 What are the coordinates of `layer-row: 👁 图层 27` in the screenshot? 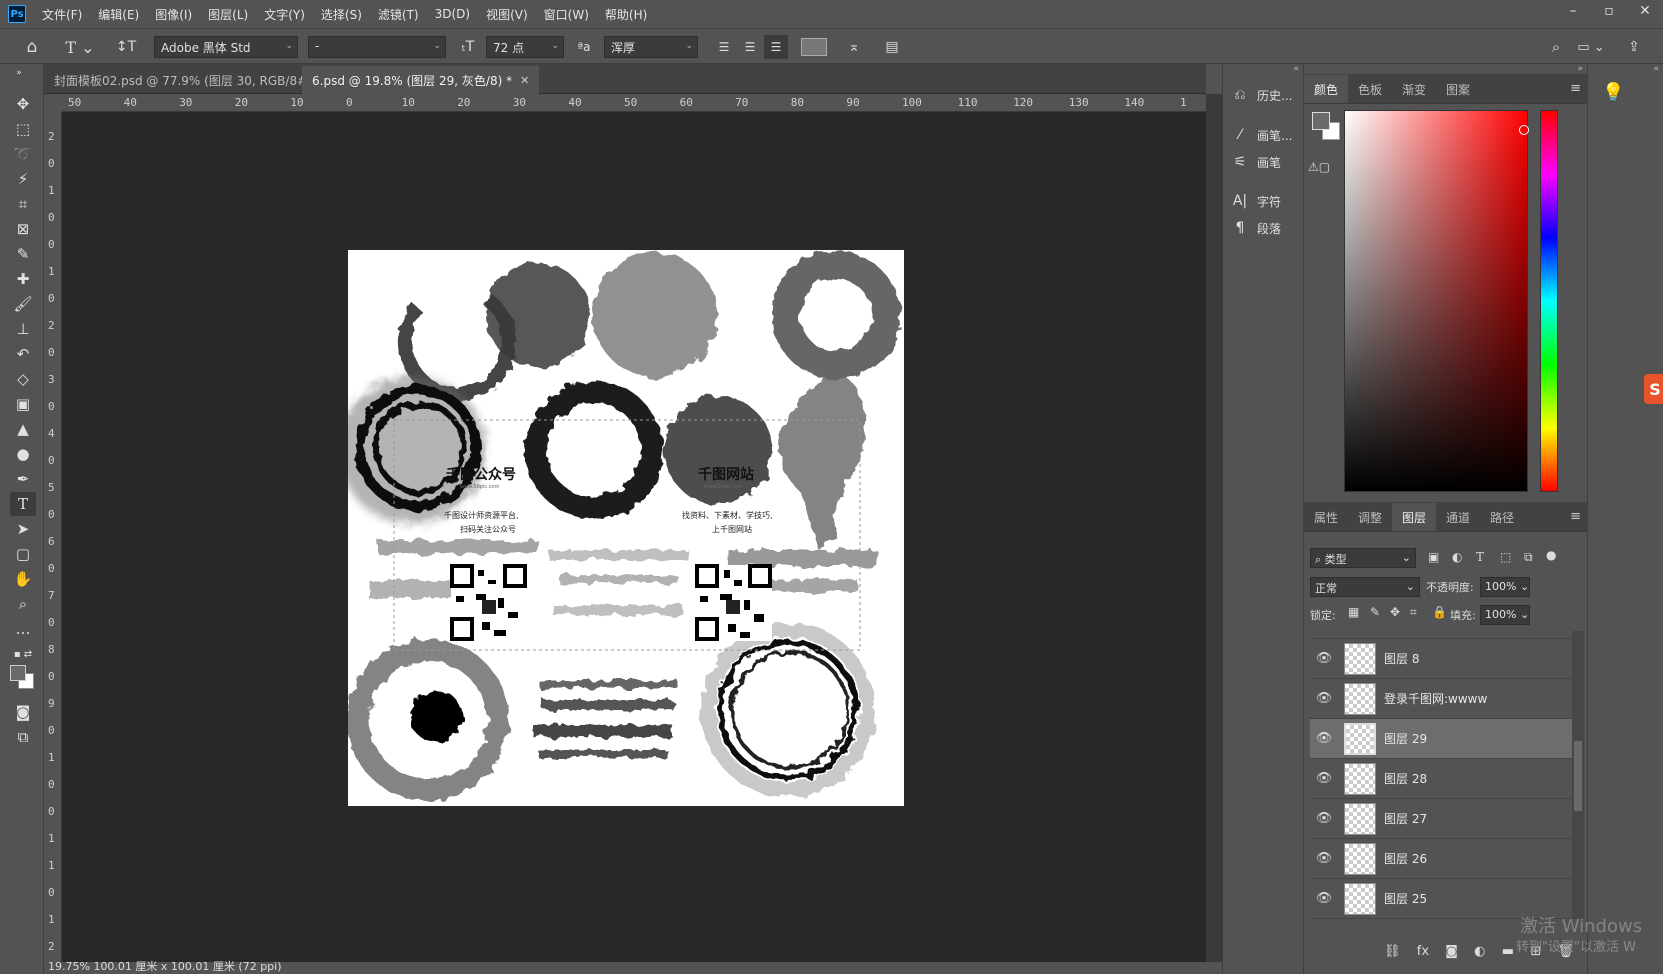 It's located at (1441, 819).